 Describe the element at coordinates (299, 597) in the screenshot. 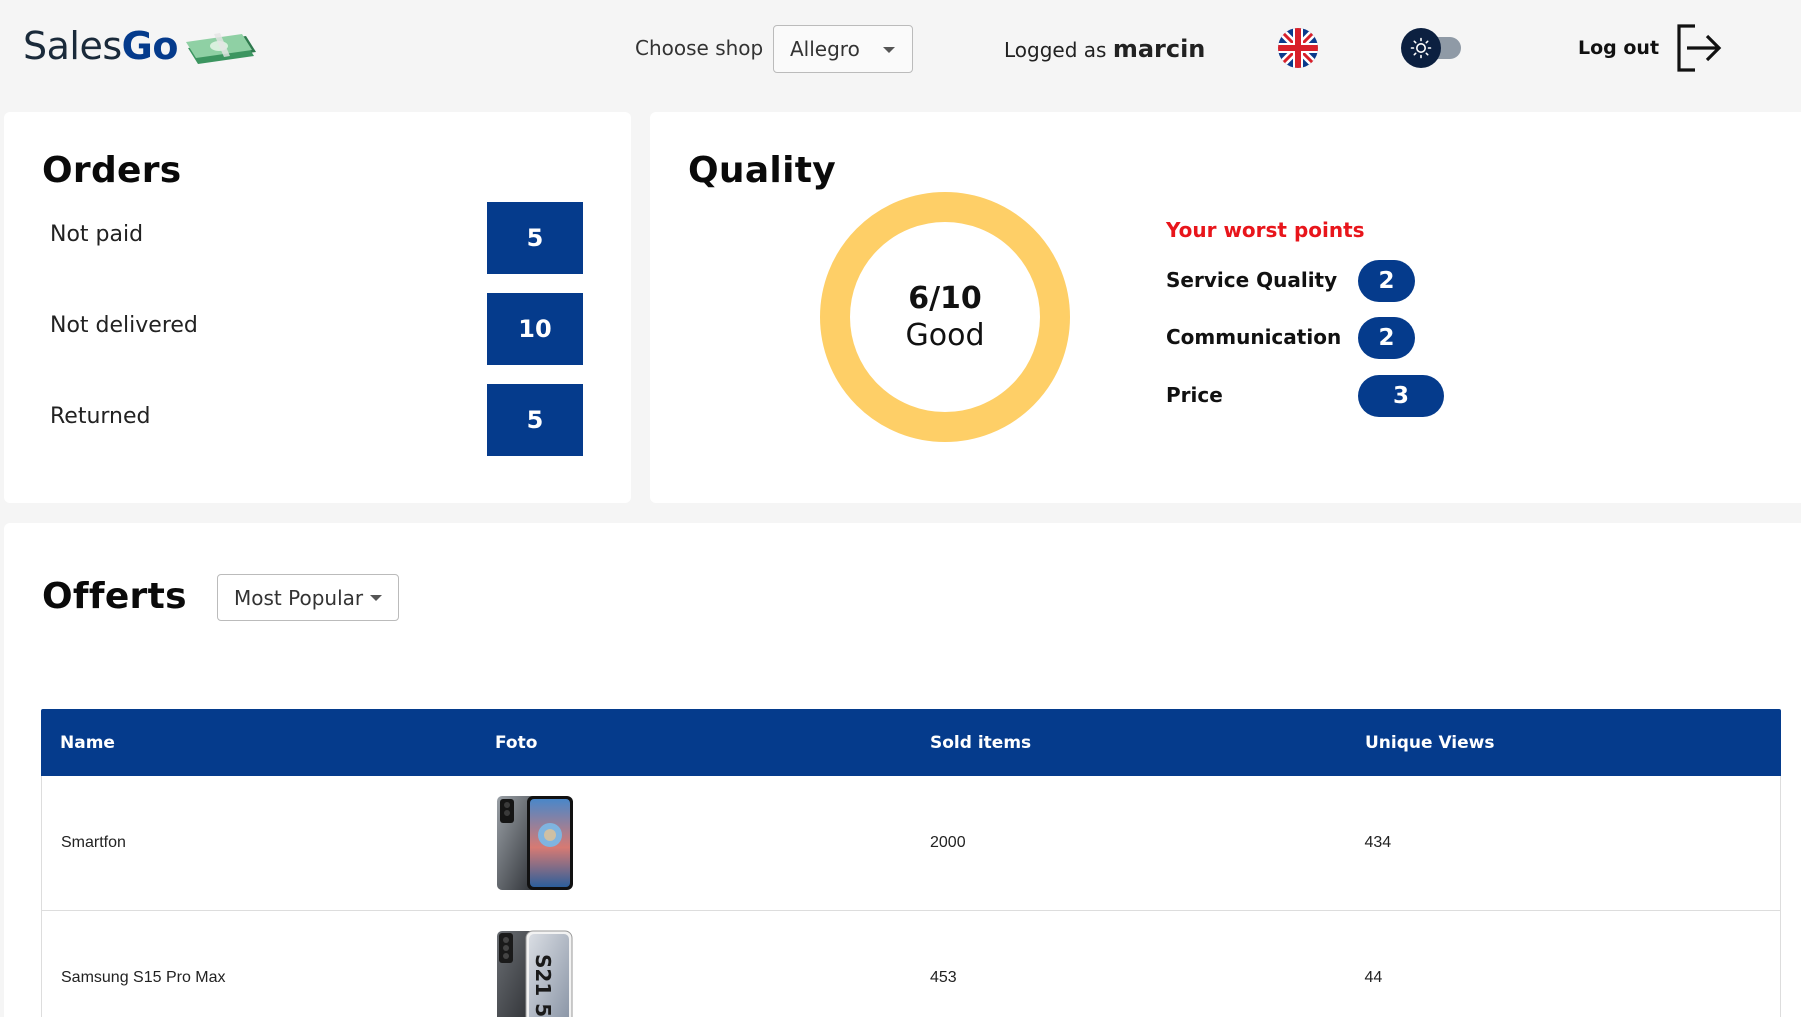

I see `sort-select-value: Most Popular` at that location.